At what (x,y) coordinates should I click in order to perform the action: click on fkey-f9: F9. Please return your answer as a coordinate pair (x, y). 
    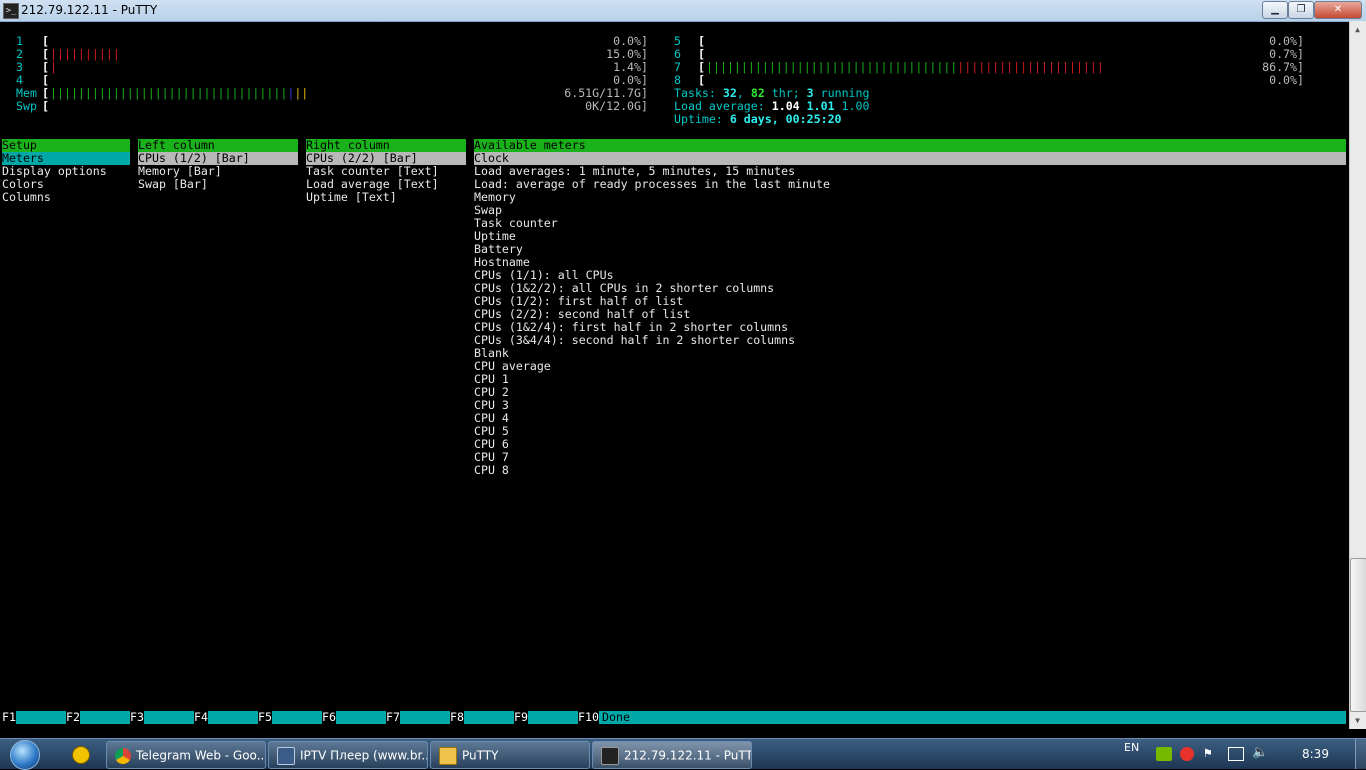
    Looking at the image, I should click on (521, 717).